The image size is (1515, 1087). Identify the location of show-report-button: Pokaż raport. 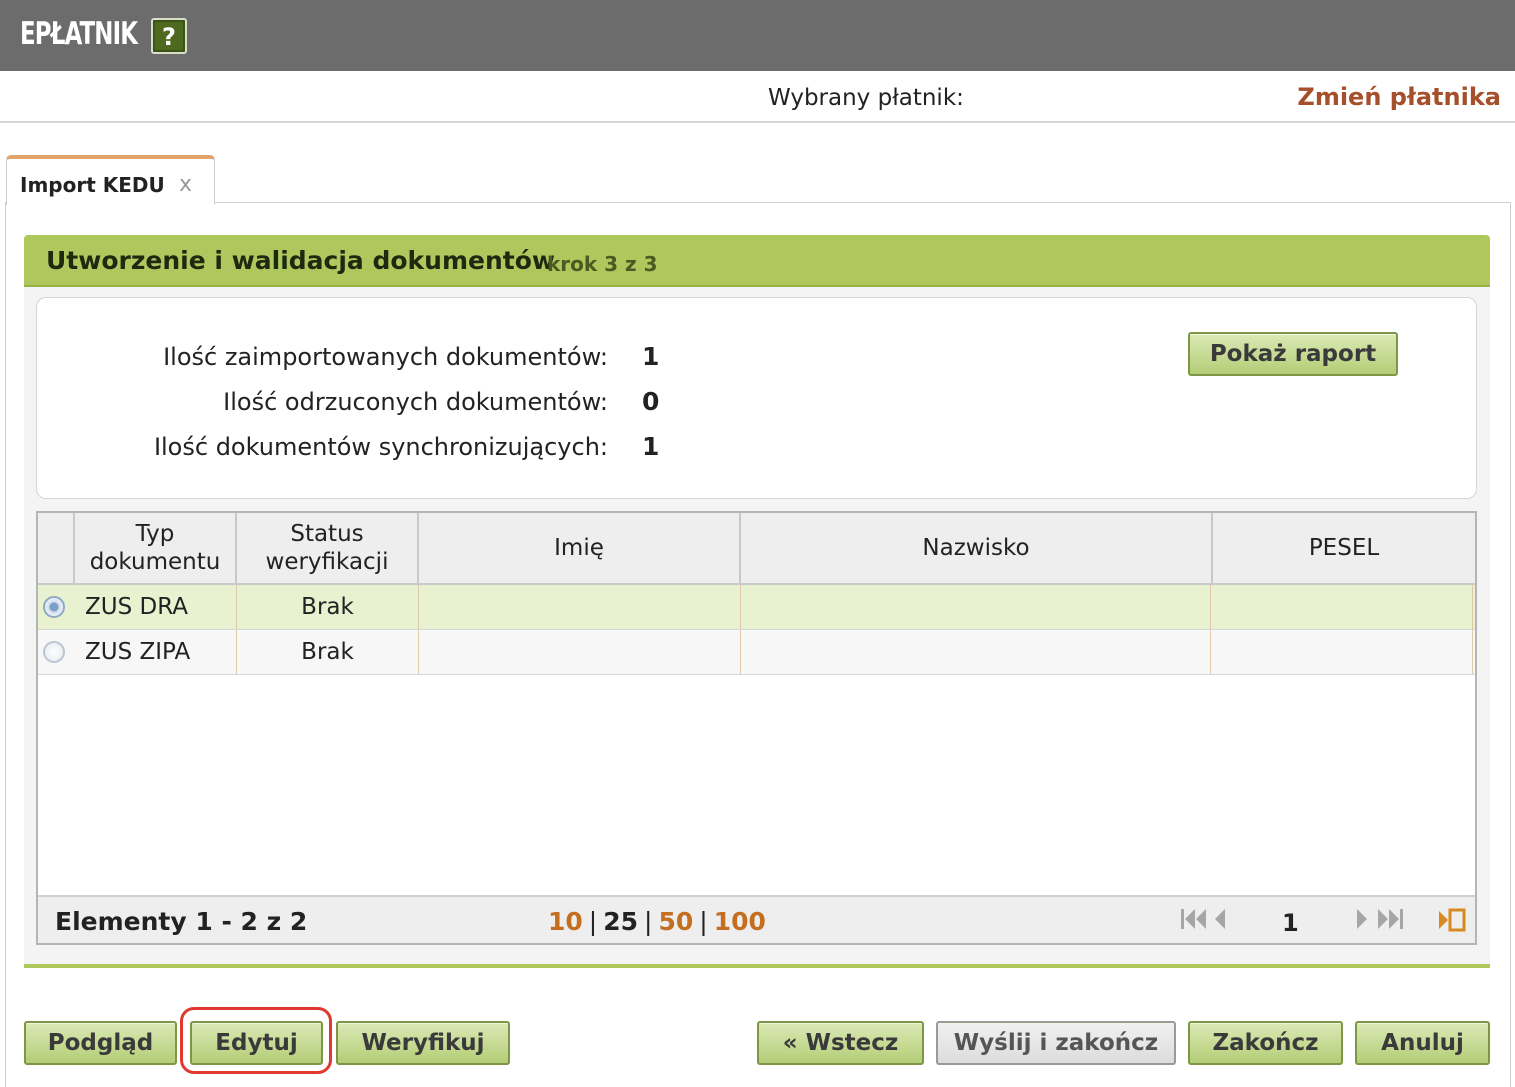
(1293, 354).